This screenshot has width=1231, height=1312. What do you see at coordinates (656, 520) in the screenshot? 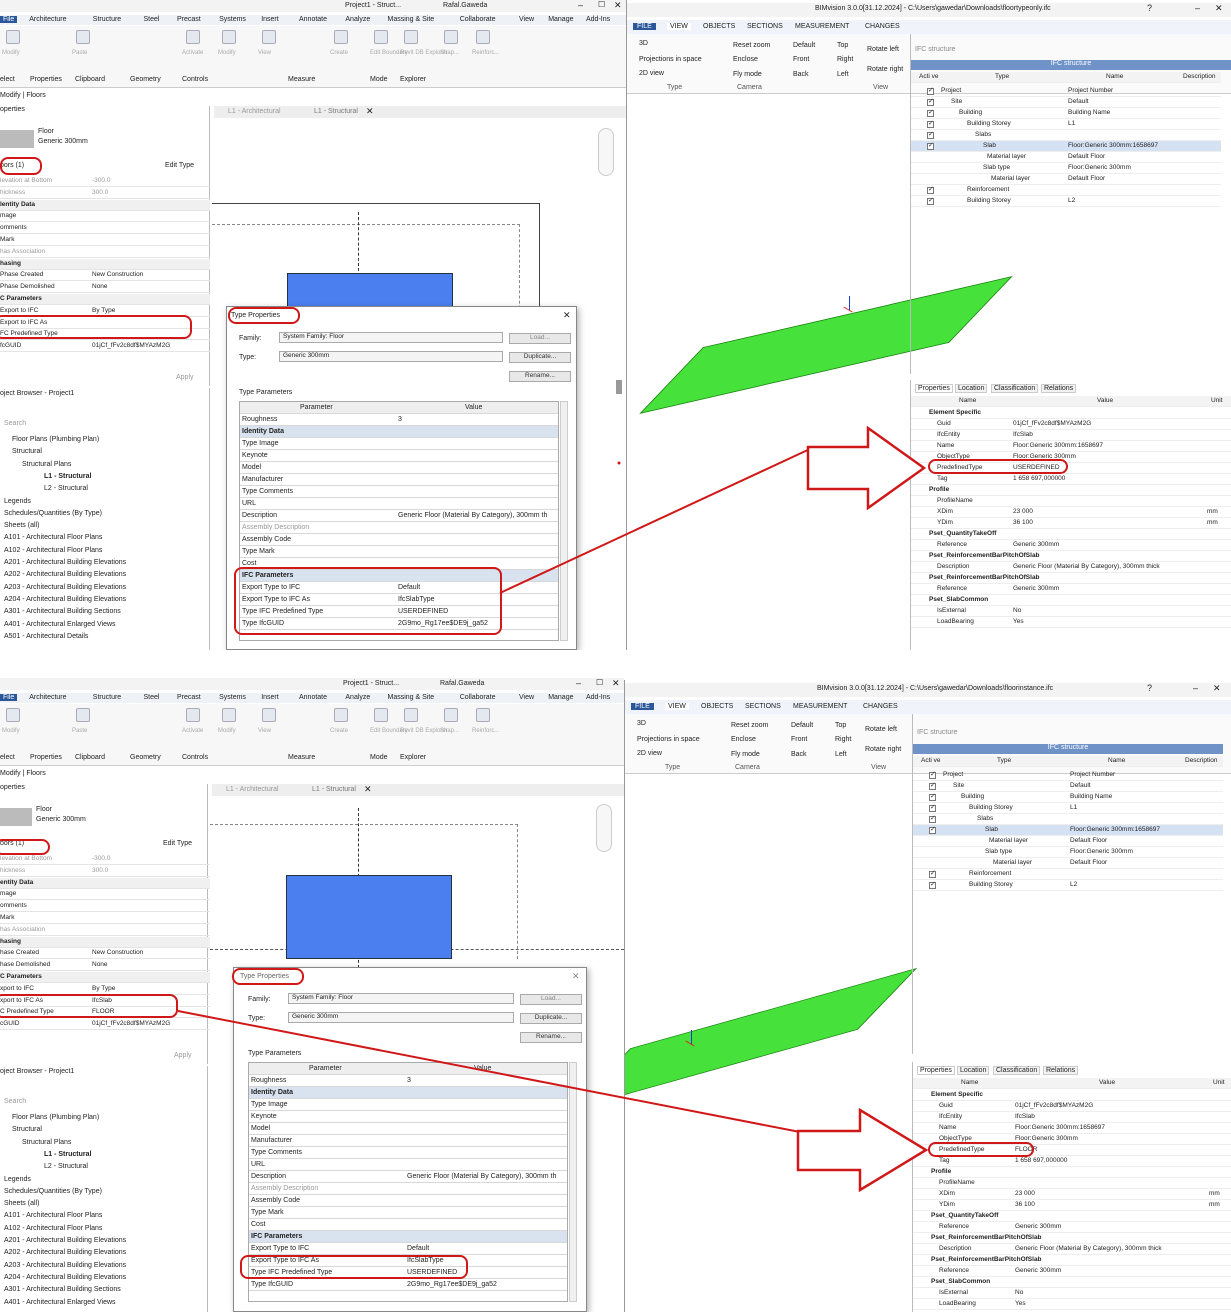
I see `arrow-line-top` at bounding box center [656, 520].